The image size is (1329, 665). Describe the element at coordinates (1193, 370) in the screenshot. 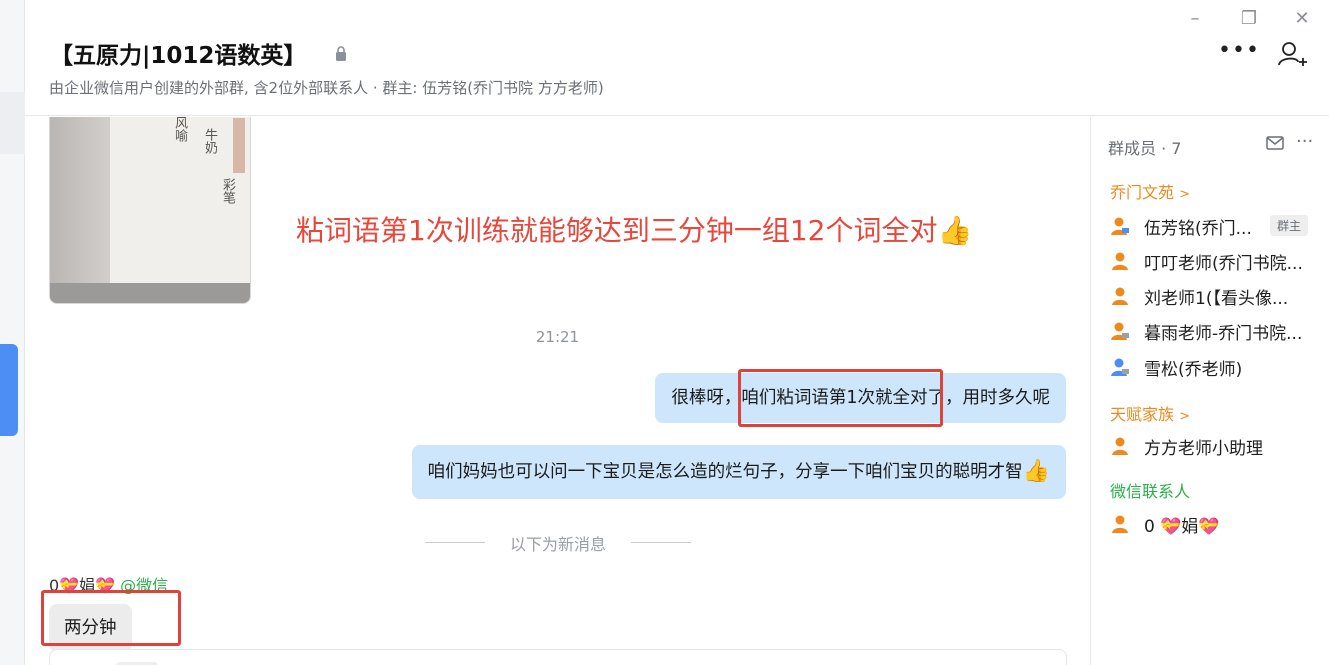

I see `member-name: 雪松(乔老师)` at that location.